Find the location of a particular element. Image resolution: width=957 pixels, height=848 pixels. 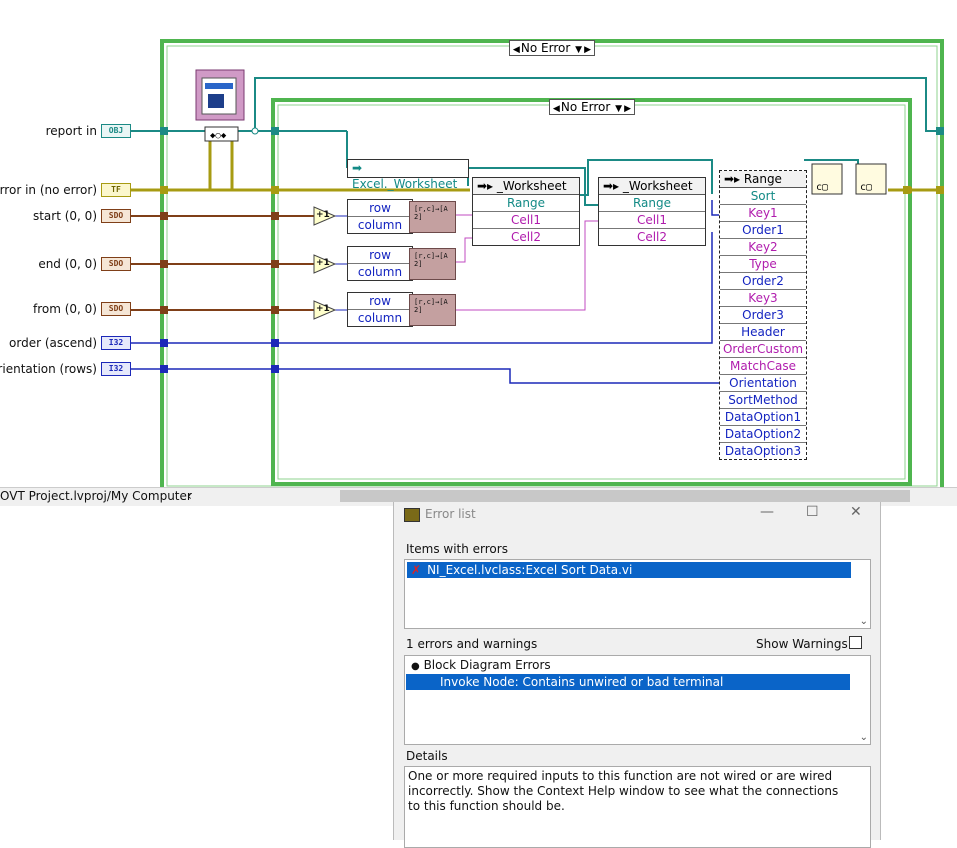

range-row-key2: Key2 is located at coordinates (763, 247).